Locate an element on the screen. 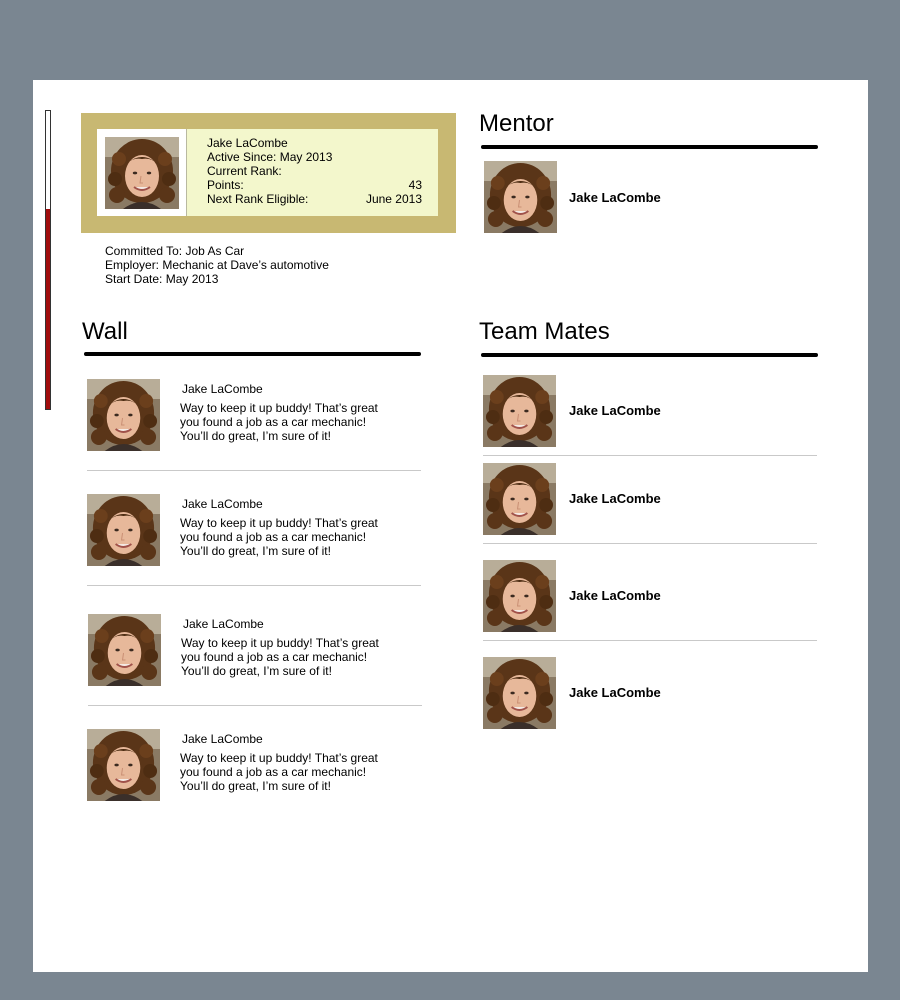 The height and width of the screenshot is (1000, 900). mentor-title: Mentor is located at coordinates (516, 123).